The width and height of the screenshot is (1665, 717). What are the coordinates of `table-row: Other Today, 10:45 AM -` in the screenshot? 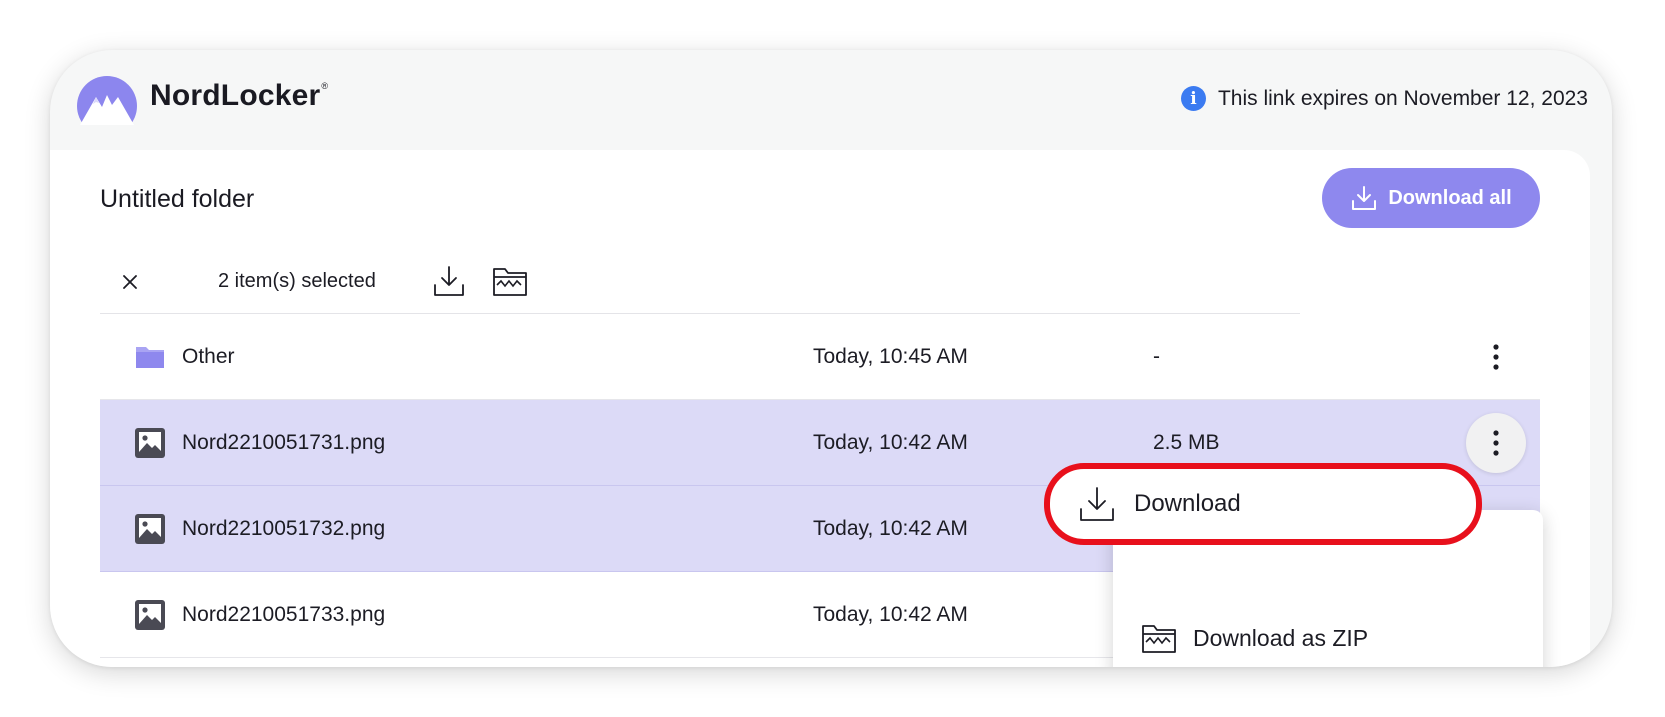 It's located at (820, 357).